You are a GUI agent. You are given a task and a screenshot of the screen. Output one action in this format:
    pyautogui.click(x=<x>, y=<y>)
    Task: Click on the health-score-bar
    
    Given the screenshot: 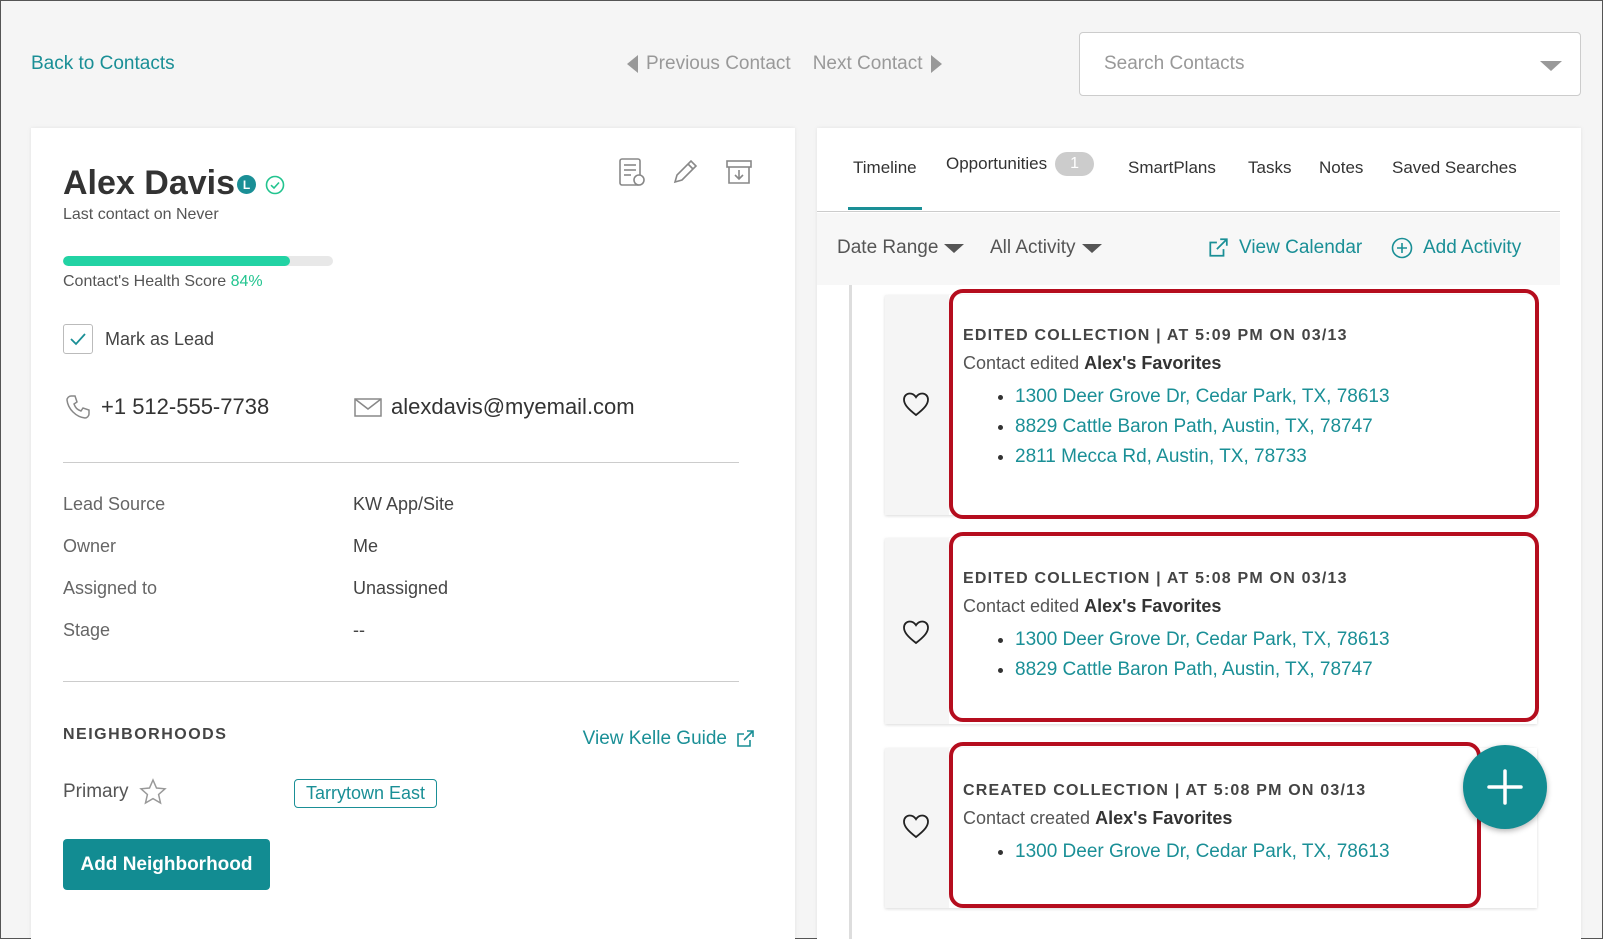 What is the action you would take?
    pyautogui.click(x=198, y=261)
    